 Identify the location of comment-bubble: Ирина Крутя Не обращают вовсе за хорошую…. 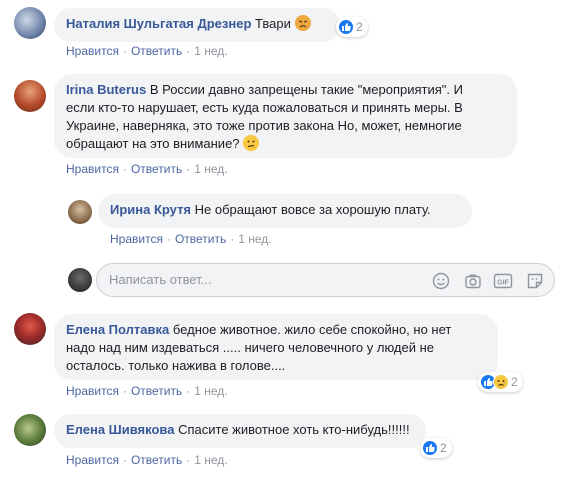
(285, 211).